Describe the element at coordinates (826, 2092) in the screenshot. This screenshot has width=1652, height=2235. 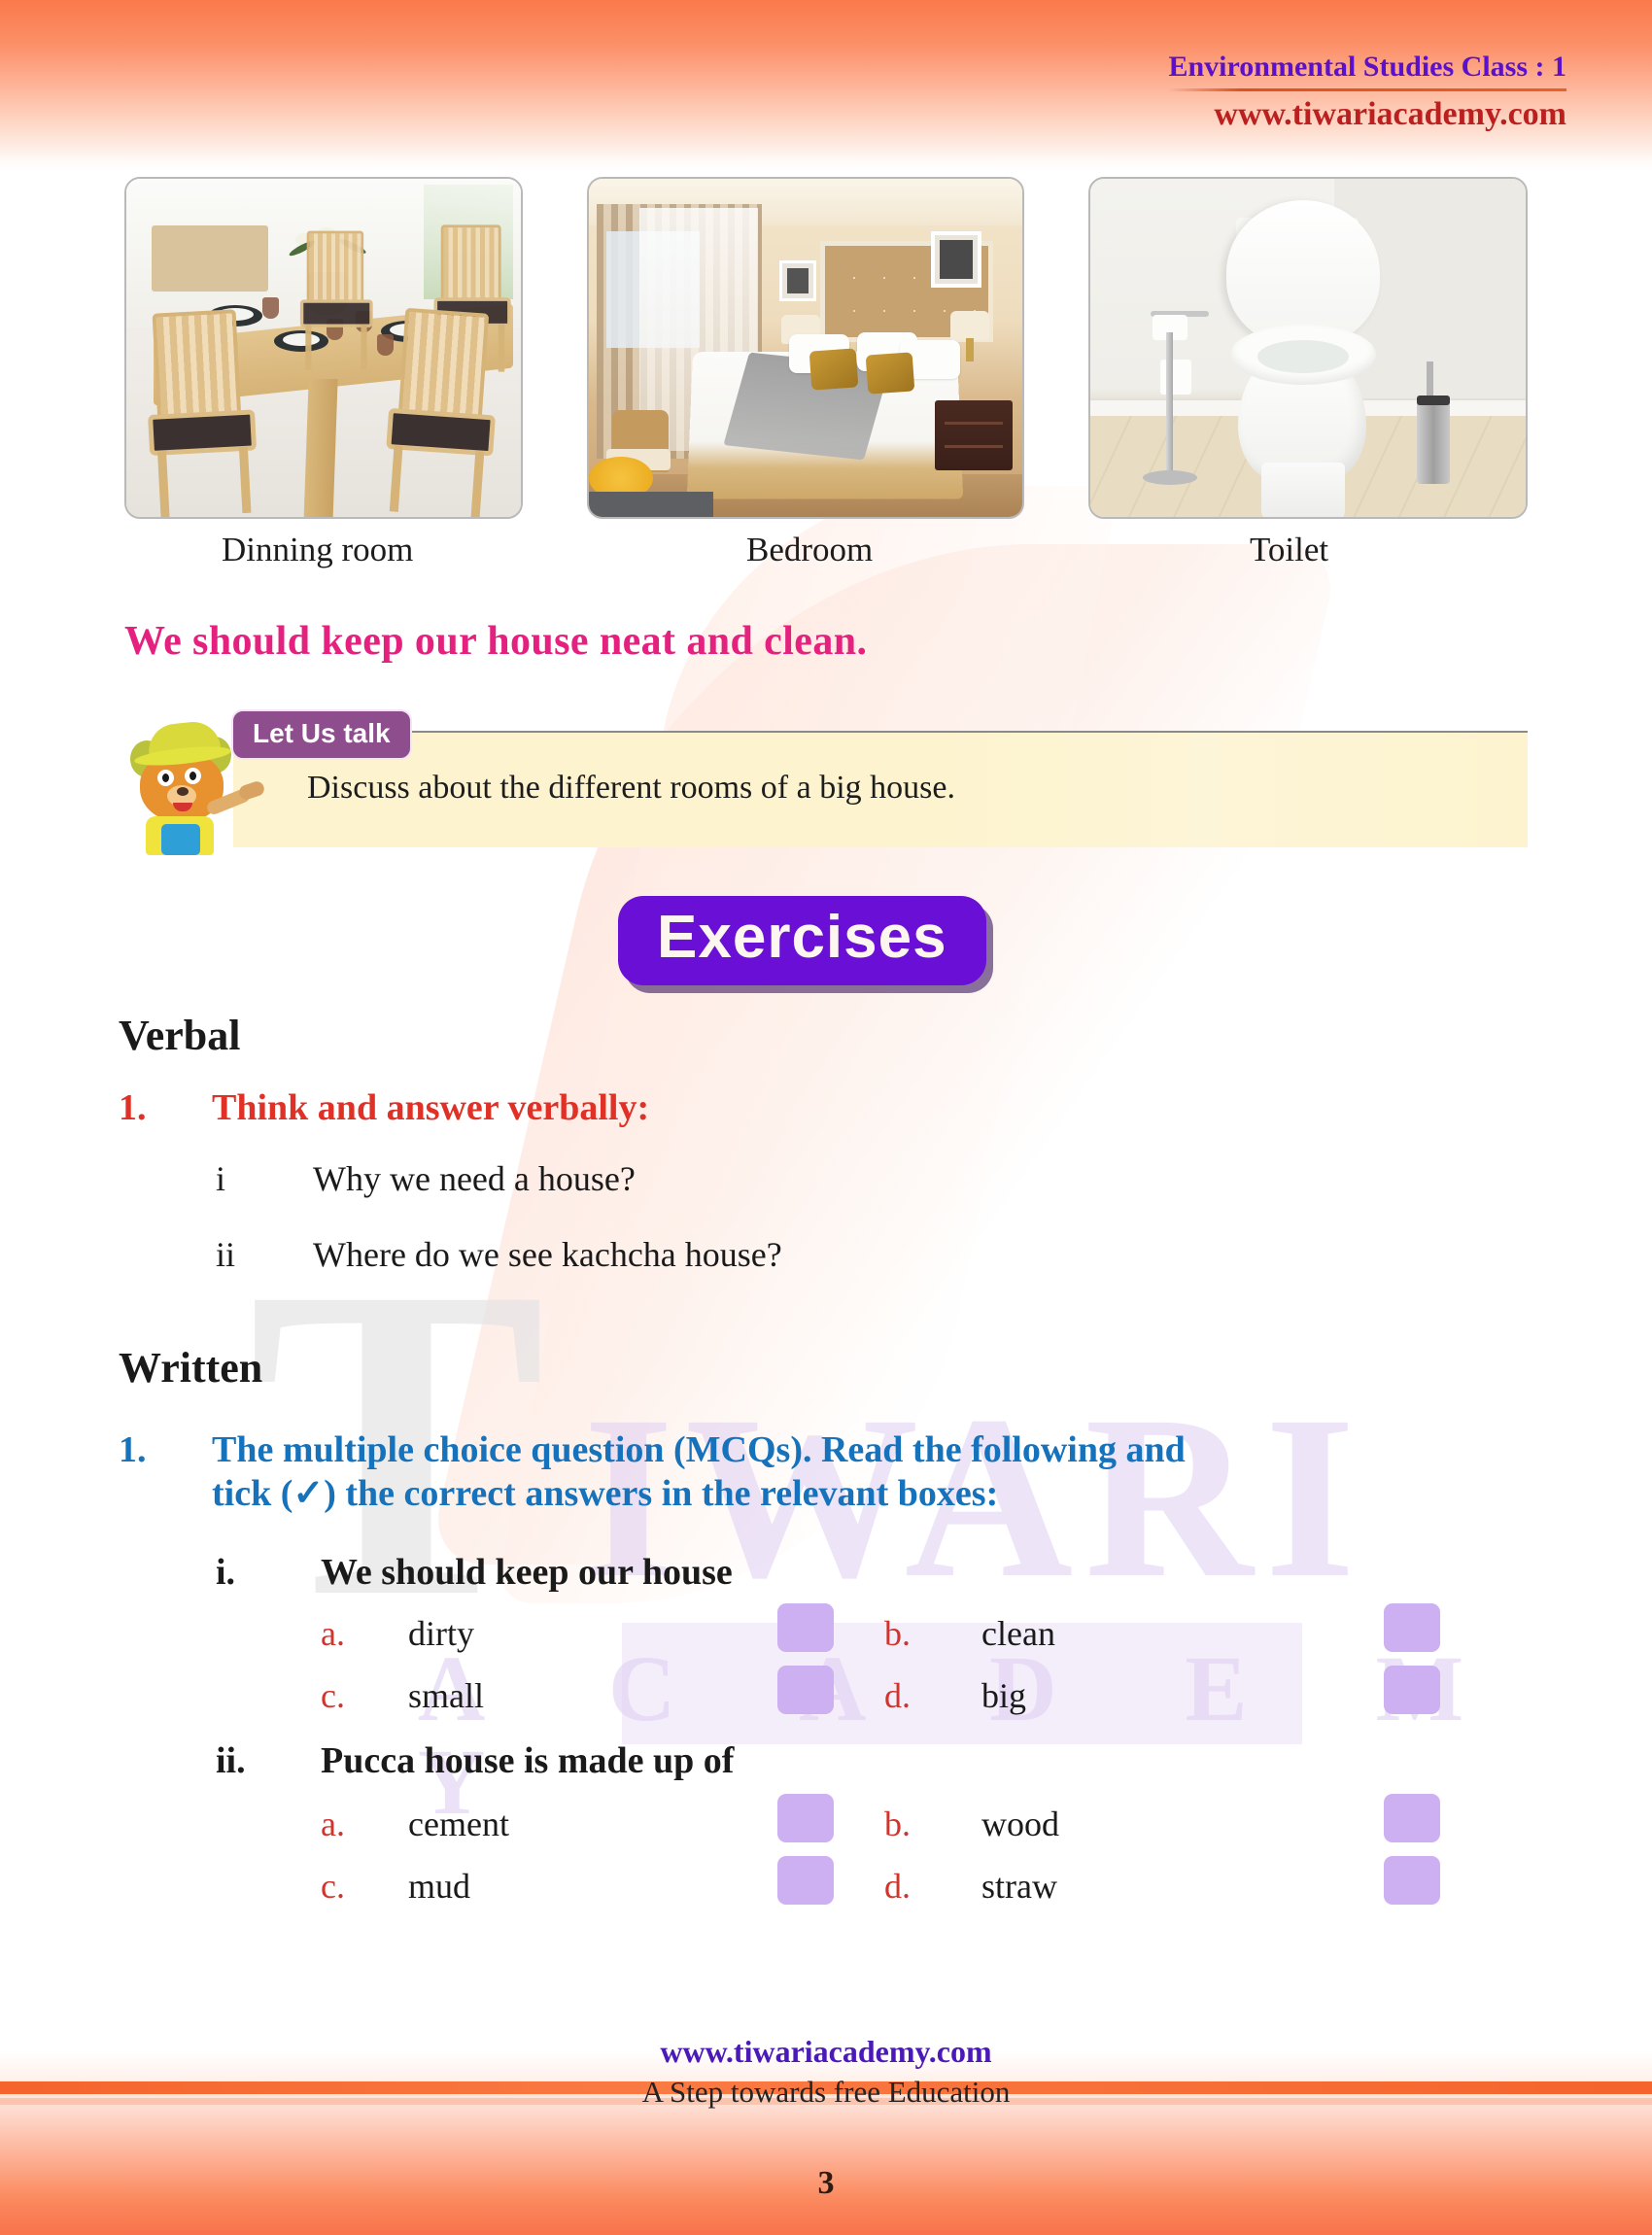
I see `footer-tagline: A Step towards free Education` at that location.